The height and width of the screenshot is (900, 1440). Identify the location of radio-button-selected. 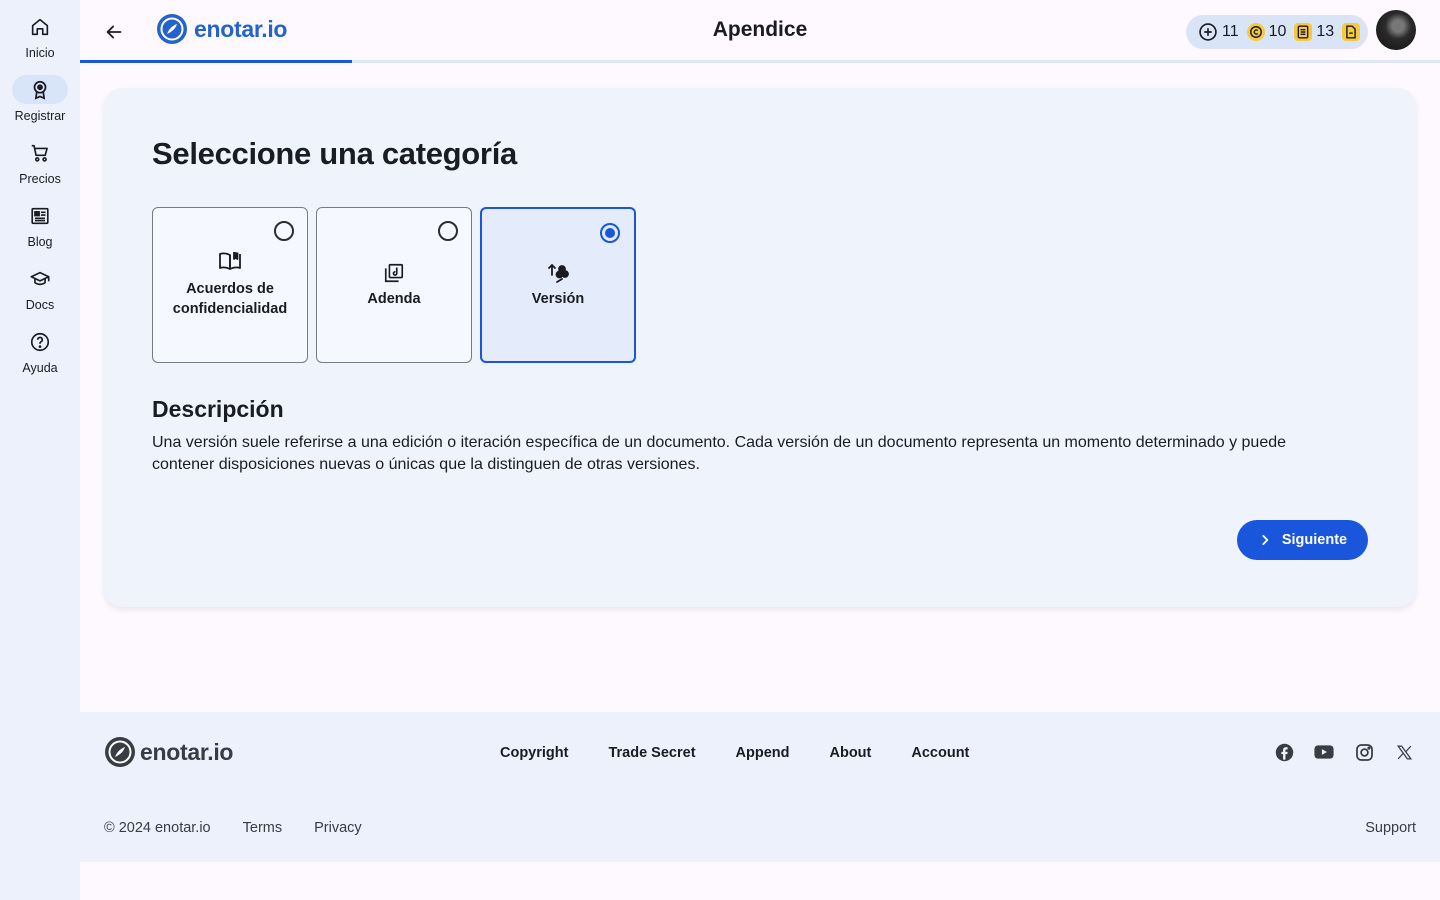
(610, 233).